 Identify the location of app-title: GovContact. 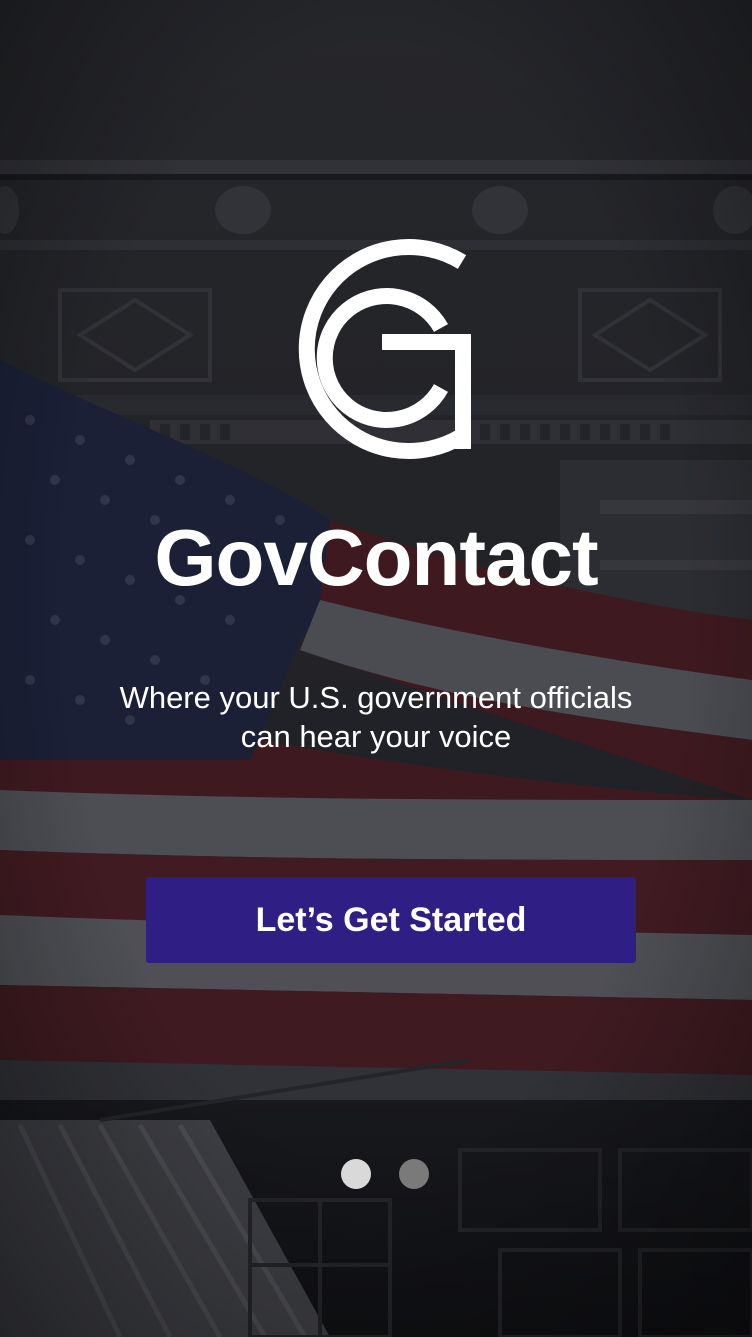
(376, 557).